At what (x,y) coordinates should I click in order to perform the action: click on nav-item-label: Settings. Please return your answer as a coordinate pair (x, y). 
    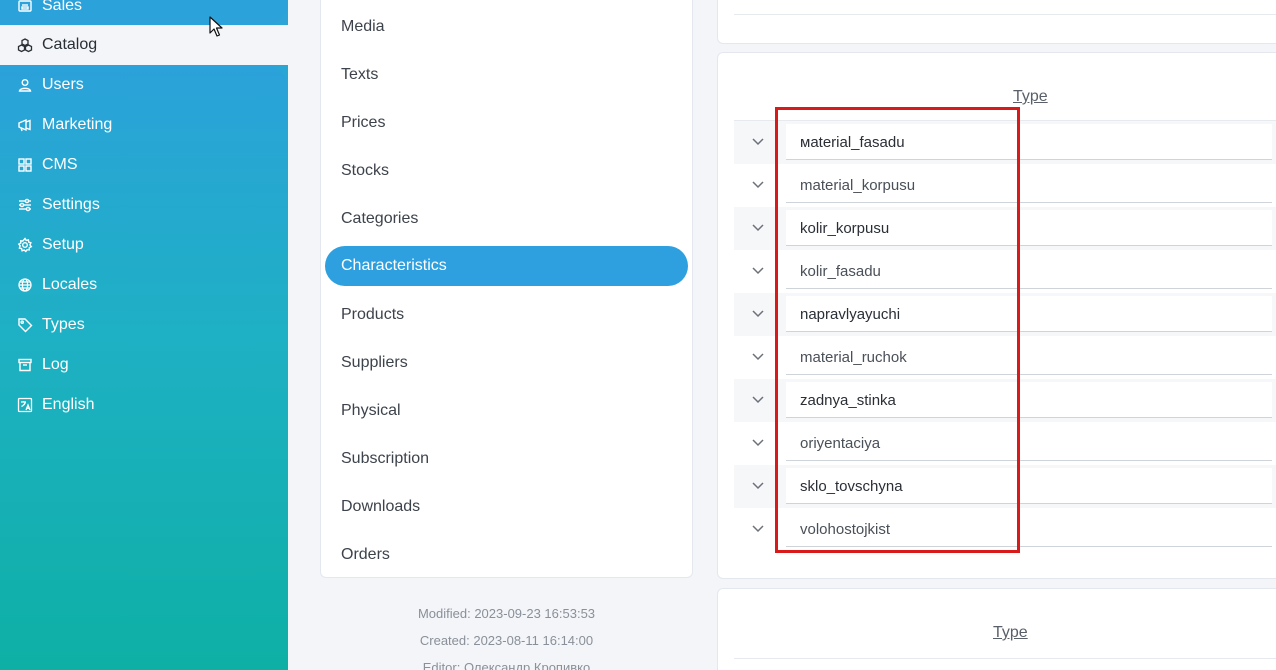
    Looking at the image, I should click on (71, 204).